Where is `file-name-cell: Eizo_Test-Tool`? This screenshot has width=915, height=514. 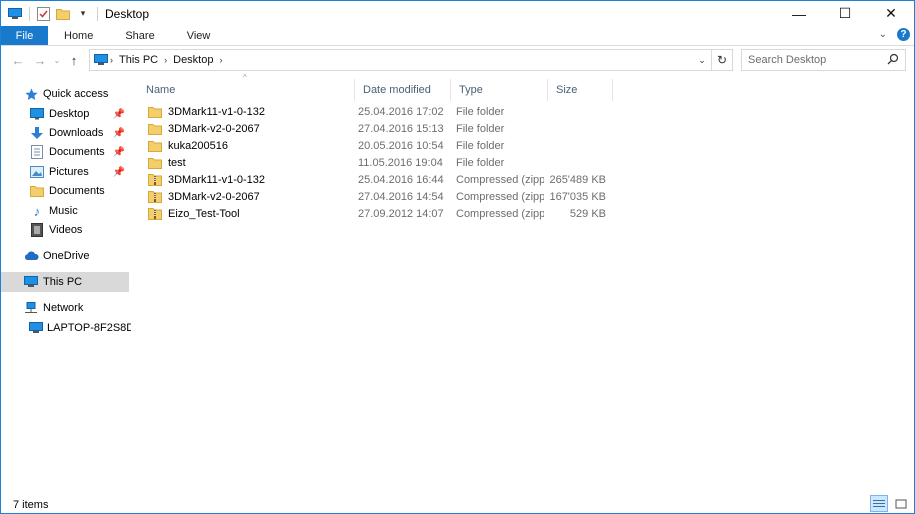 file-name-cell: Eizo_Test-Tool is located at coordinates (247, 213).